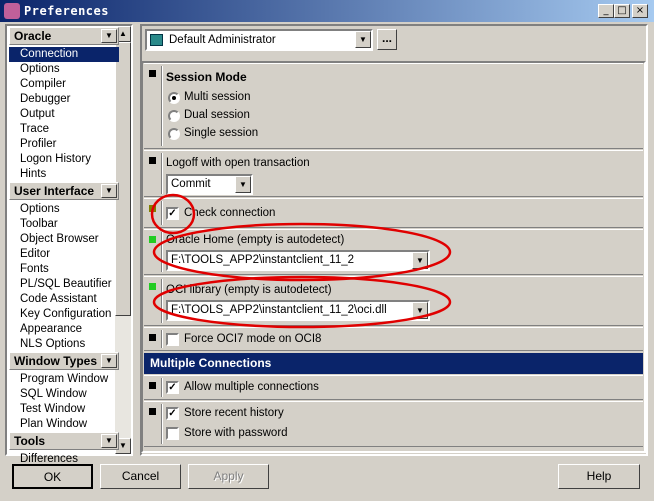  I want to click on logoff-select: Commit ▼, so click(209, 184).